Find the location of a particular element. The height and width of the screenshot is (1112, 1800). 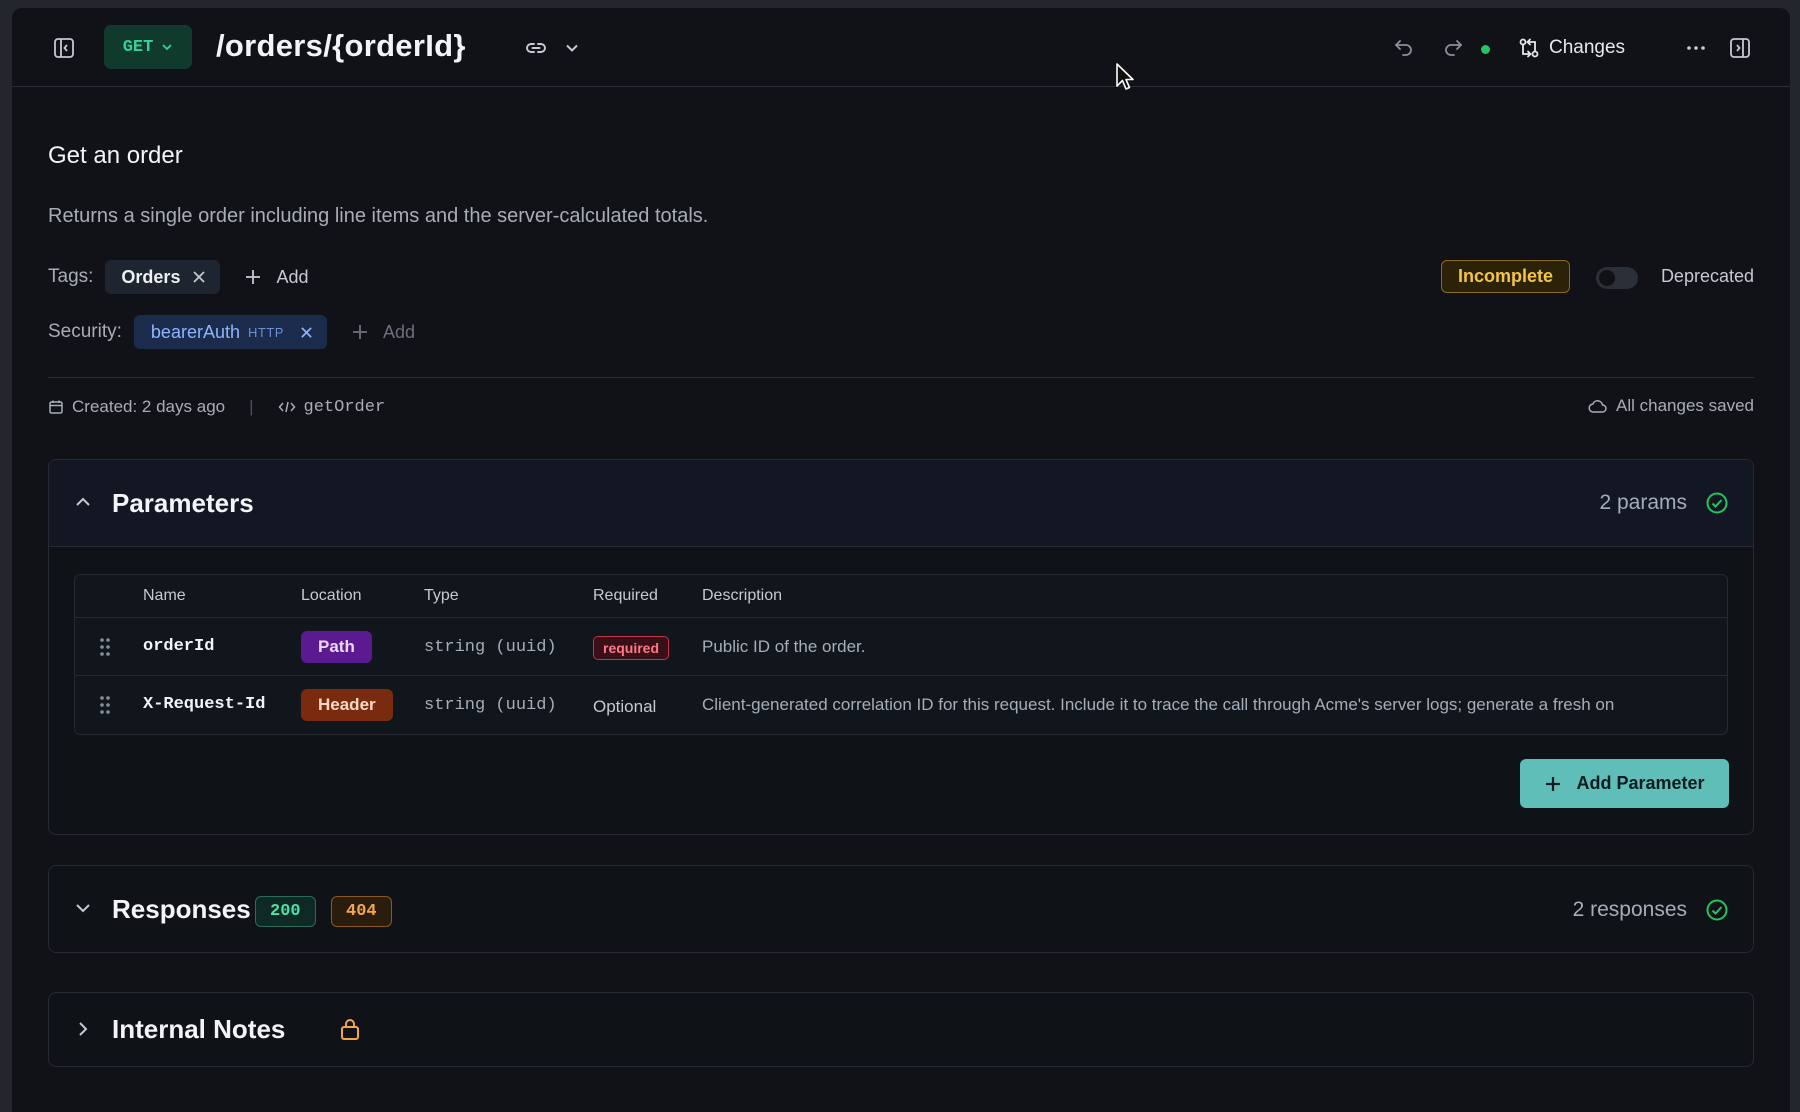

calendar-icon is located at coordinates (56, 407).